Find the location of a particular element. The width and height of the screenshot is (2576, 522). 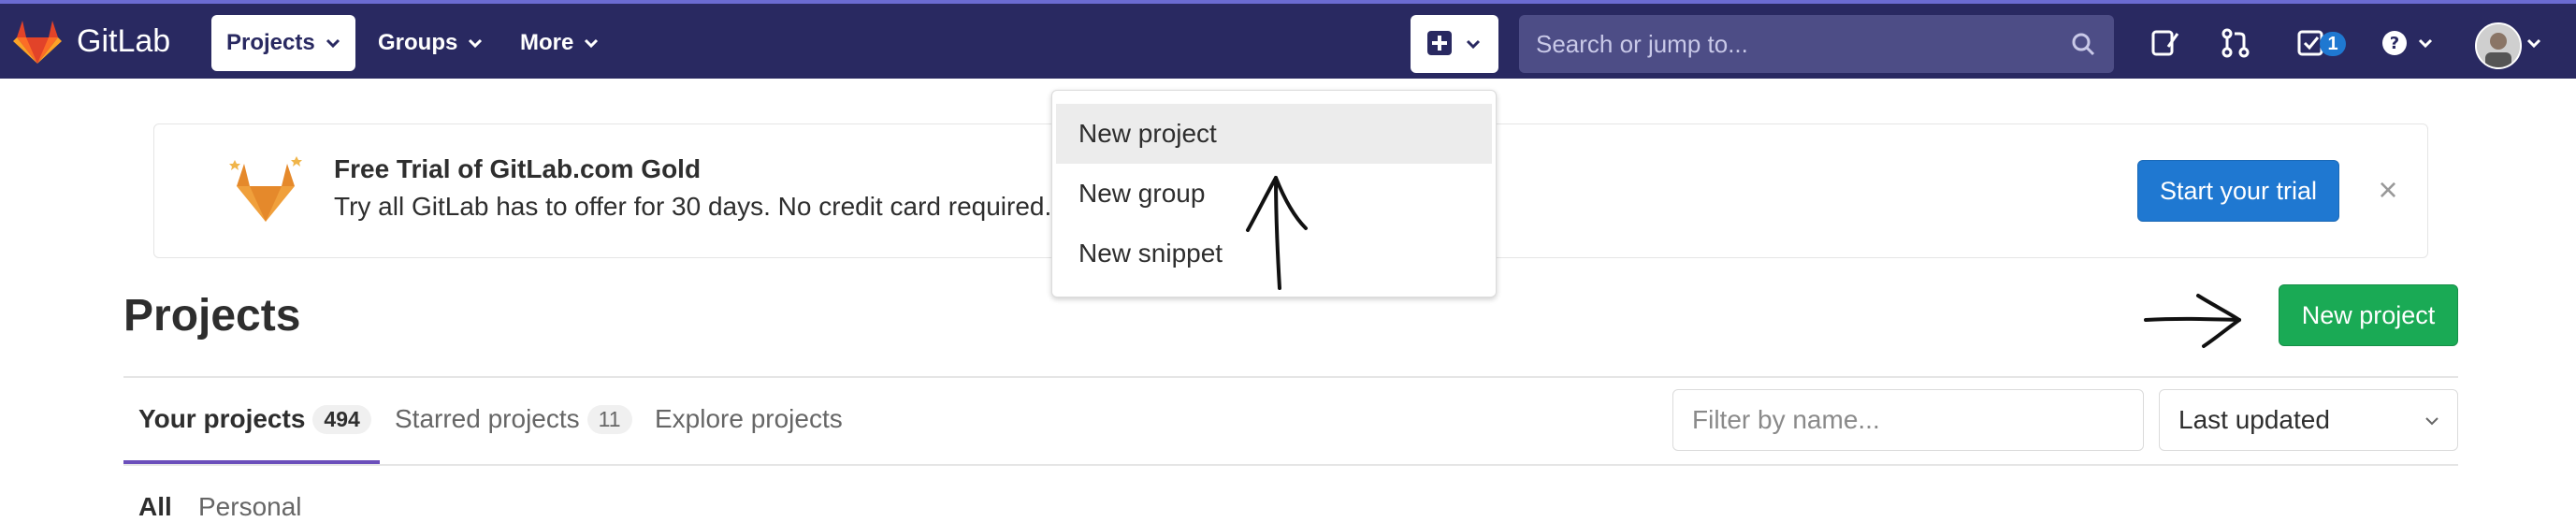

nav-more-dropdown: More is located at coordinates (560, 43).